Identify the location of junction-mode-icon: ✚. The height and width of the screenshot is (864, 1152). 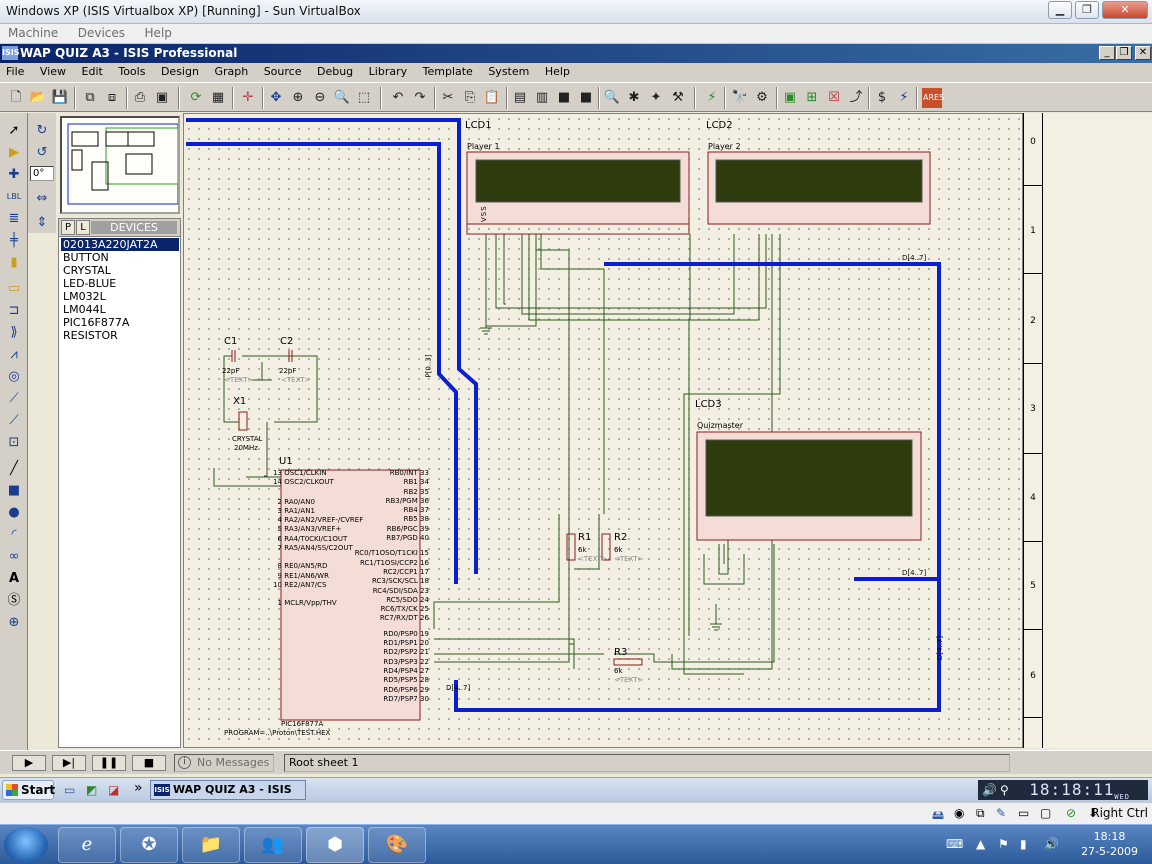
(14, 175).